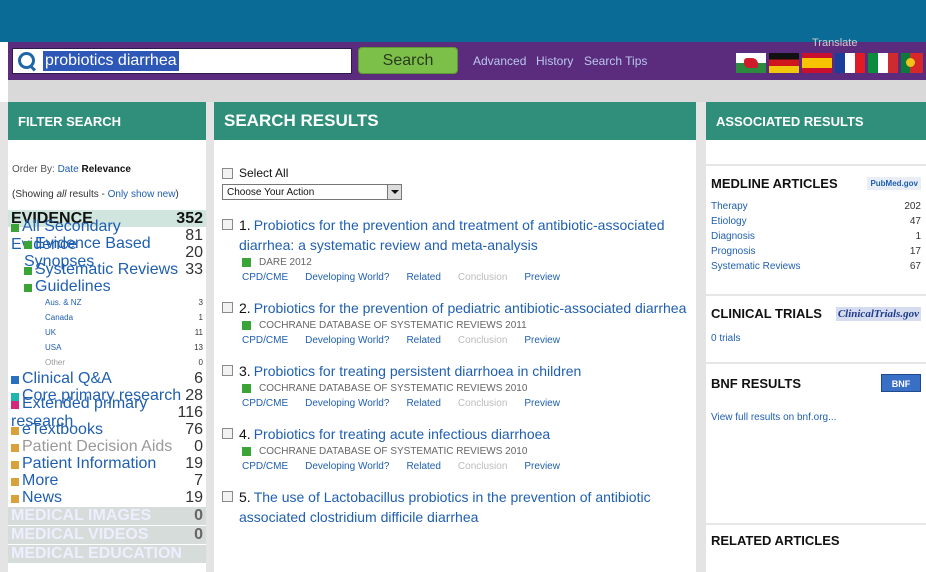  I want to click on medline-row: Therapy 202, so click(816, 206).